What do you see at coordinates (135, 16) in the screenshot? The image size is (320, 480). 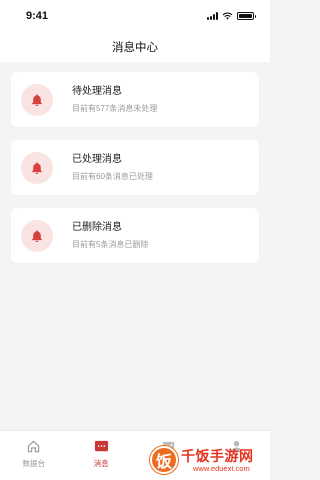 I see `status-bar: 9:41` at bounding box center [135, 16].